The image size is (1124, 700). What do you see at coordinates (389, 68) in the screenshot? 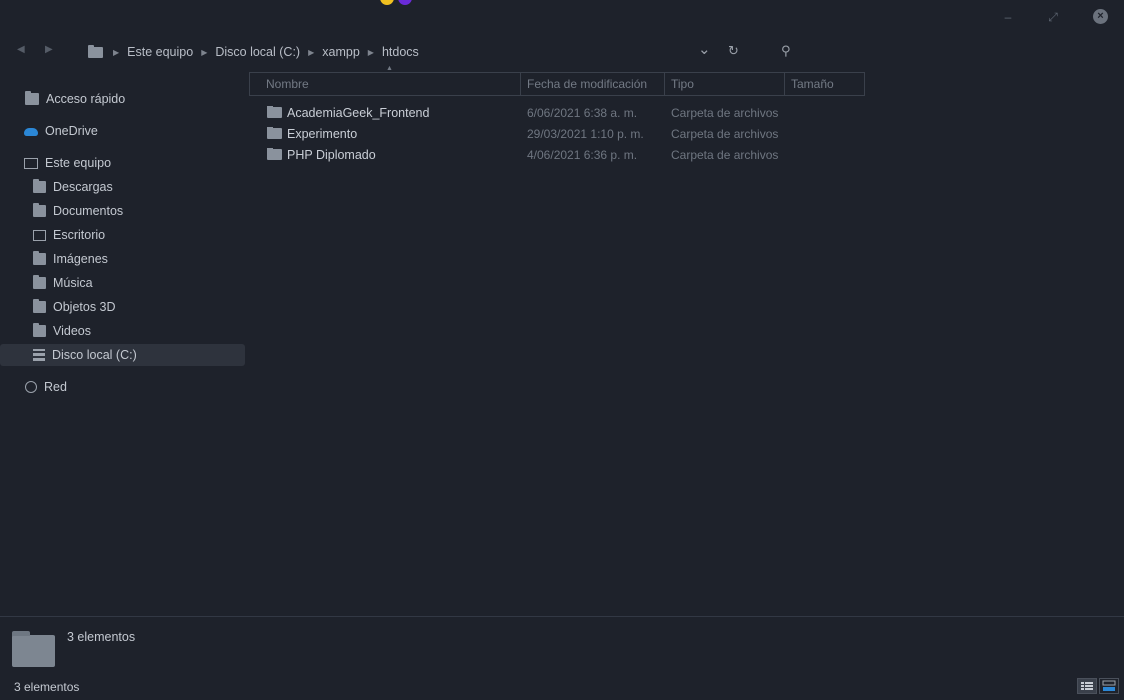
I see `sort-ascending-icon: ▲` at bounding box center [389, 68].